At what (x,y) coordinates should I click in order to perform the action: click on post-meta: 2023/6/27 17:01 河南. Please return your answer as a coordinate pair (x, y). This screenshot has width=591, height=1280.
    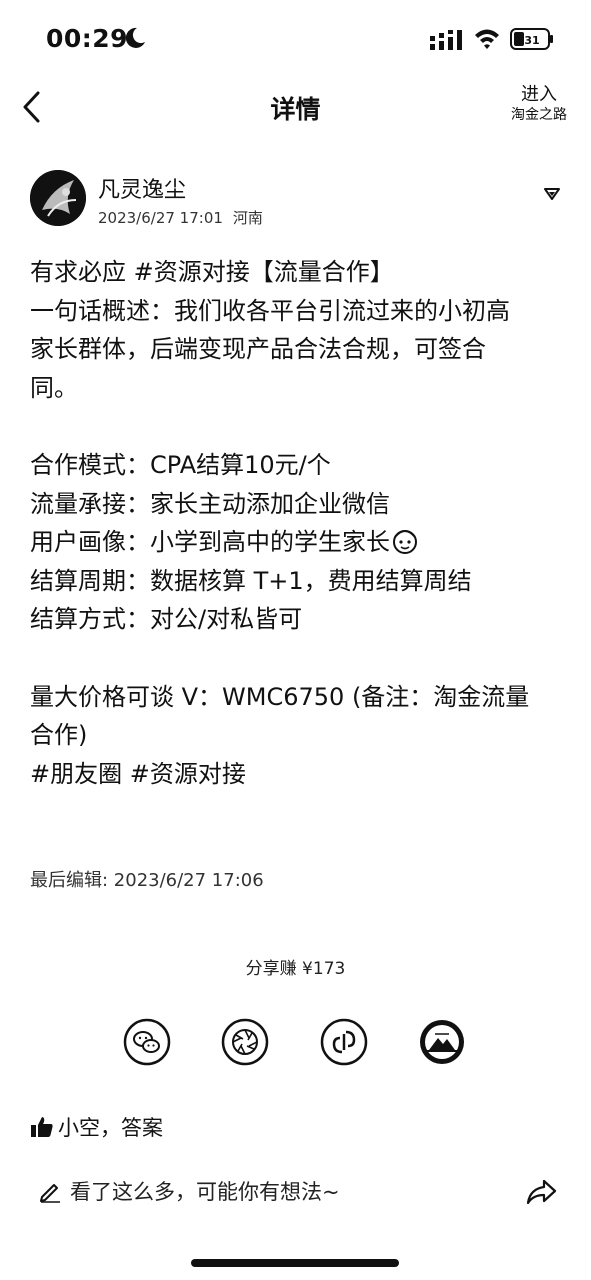
    Looking at the image, I should click on (180, 217).